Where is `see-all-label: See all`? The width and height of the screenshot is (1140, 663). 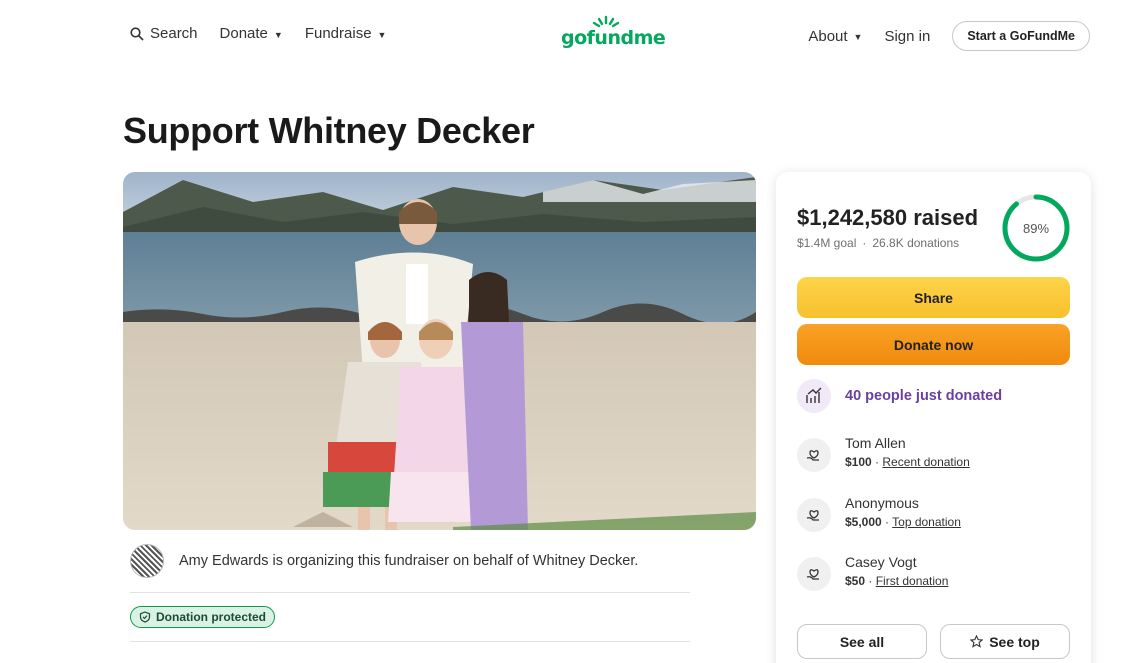 see-all-label: See all is located at coordinates (862, 641).